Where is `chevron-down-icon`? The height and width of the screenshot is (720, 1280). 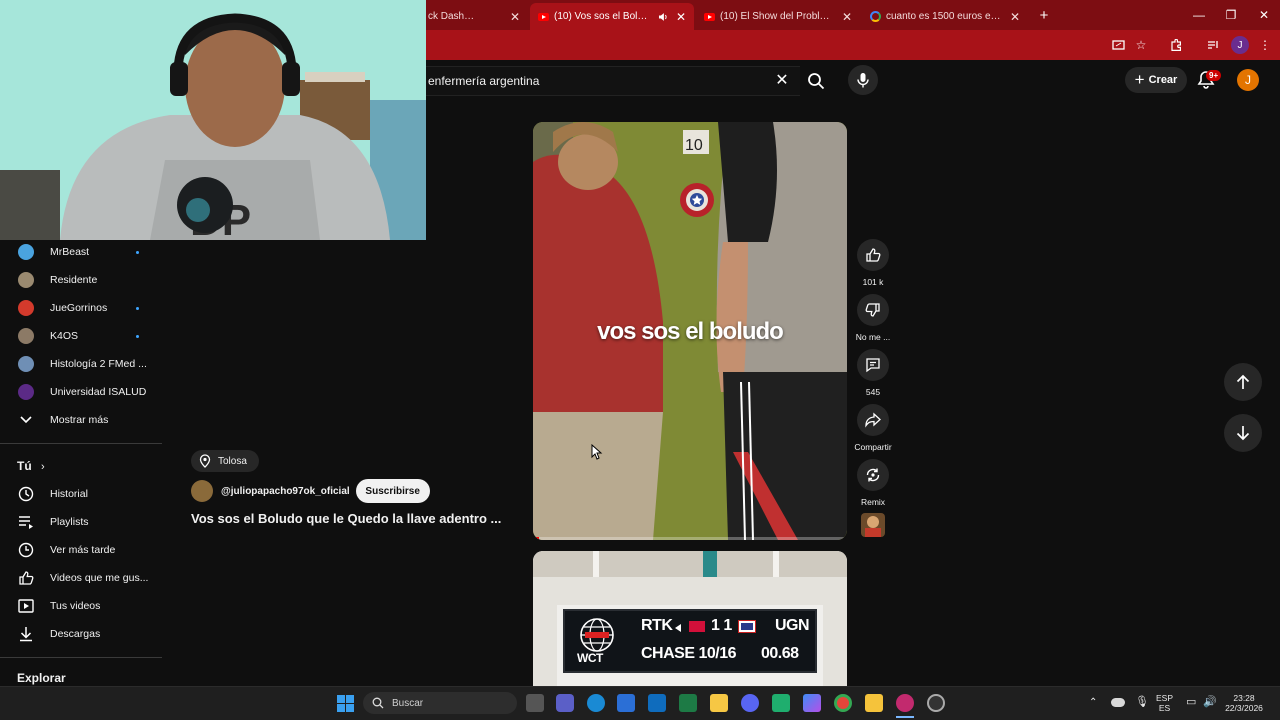 chevron-down-icon is located at coordinates (26, 420).